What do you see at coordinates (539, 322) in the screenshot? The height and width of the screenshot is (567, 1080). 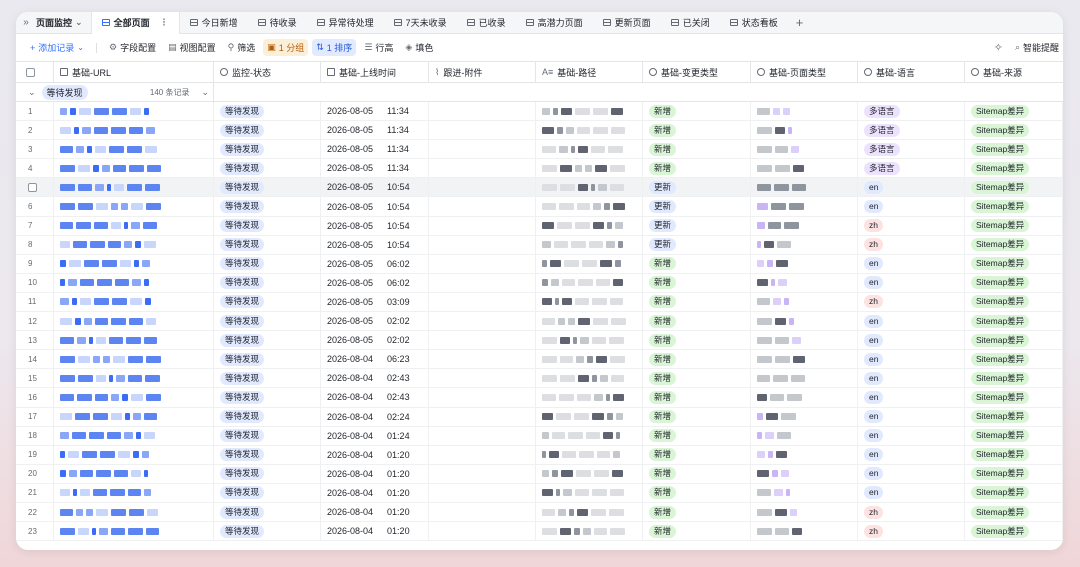 I see `table-row: 12 等待发现 2026-08-05 02:02 新增 en Sitemap差异` at bounding box center [539, 322].